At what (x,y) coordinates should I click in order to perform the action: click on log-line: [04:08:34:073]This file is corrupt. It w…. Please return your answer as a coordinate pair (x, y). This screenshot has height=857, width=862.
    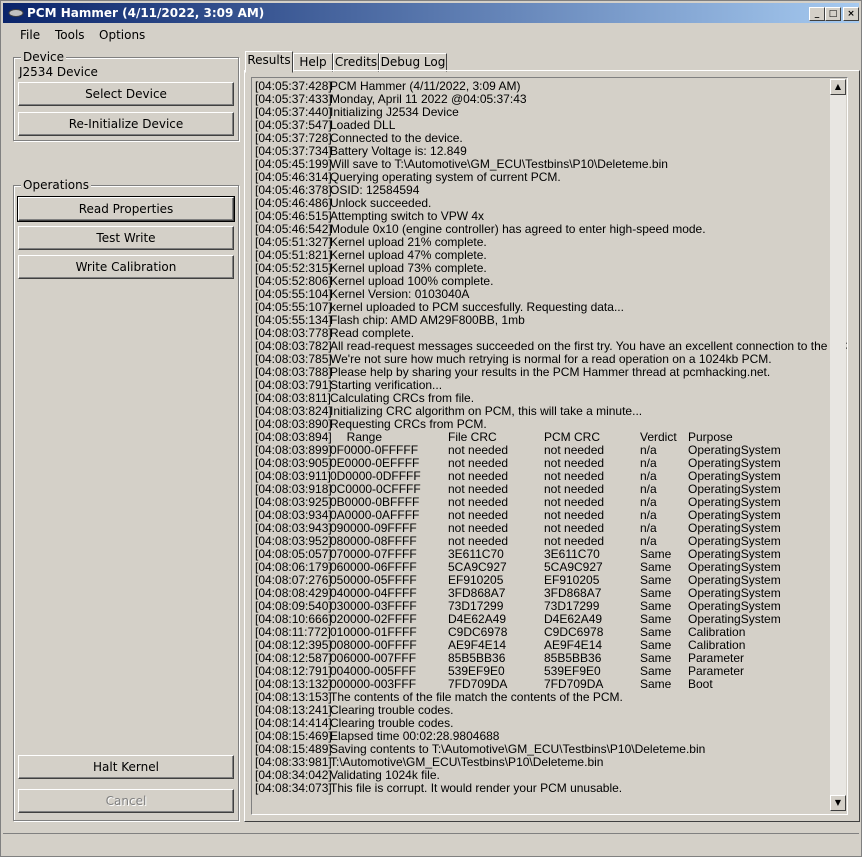
    Looking at the image, I should click on (439, 788).